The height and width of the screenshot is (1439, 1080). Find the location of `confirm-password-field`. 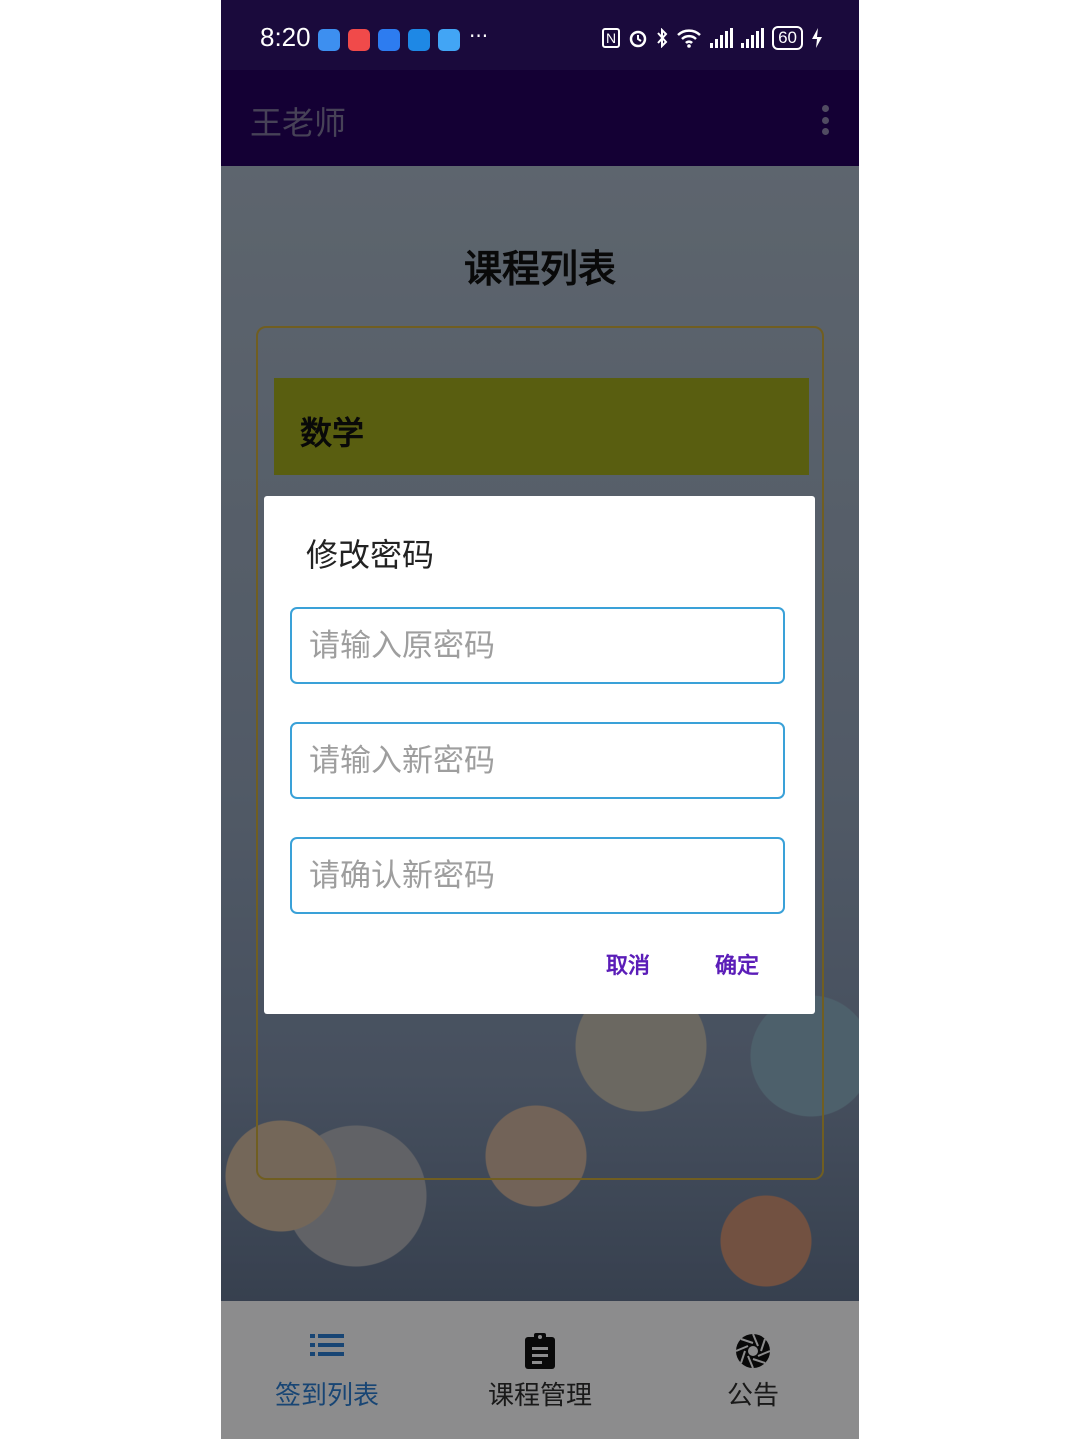

confirm-password-field is located at coordinates (537, 875).